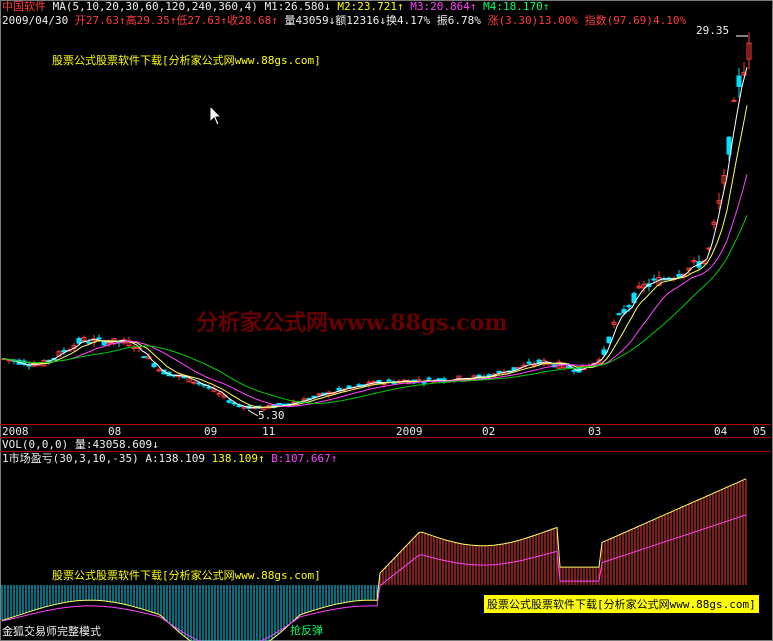 The image size is (773, 641). Describe the element at coordinates (621, 604) in the screenshot. I see `footer-banner: 股票公式股票软件下载[分析家公式网www.88gs.com]` at that location.